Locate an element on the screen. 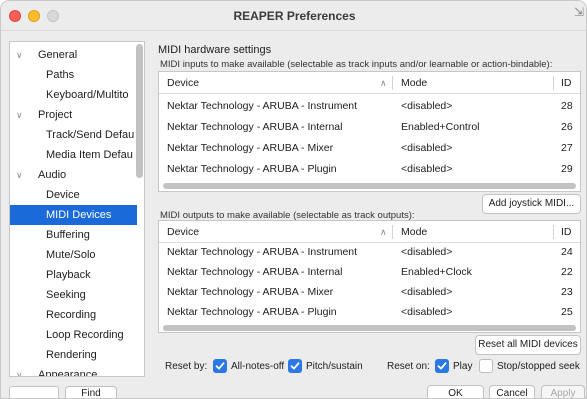 The height and width of the screenshot is (399, 587). pitch-sustain-label: Pitch/sustain is located at coordinates (334, 367).